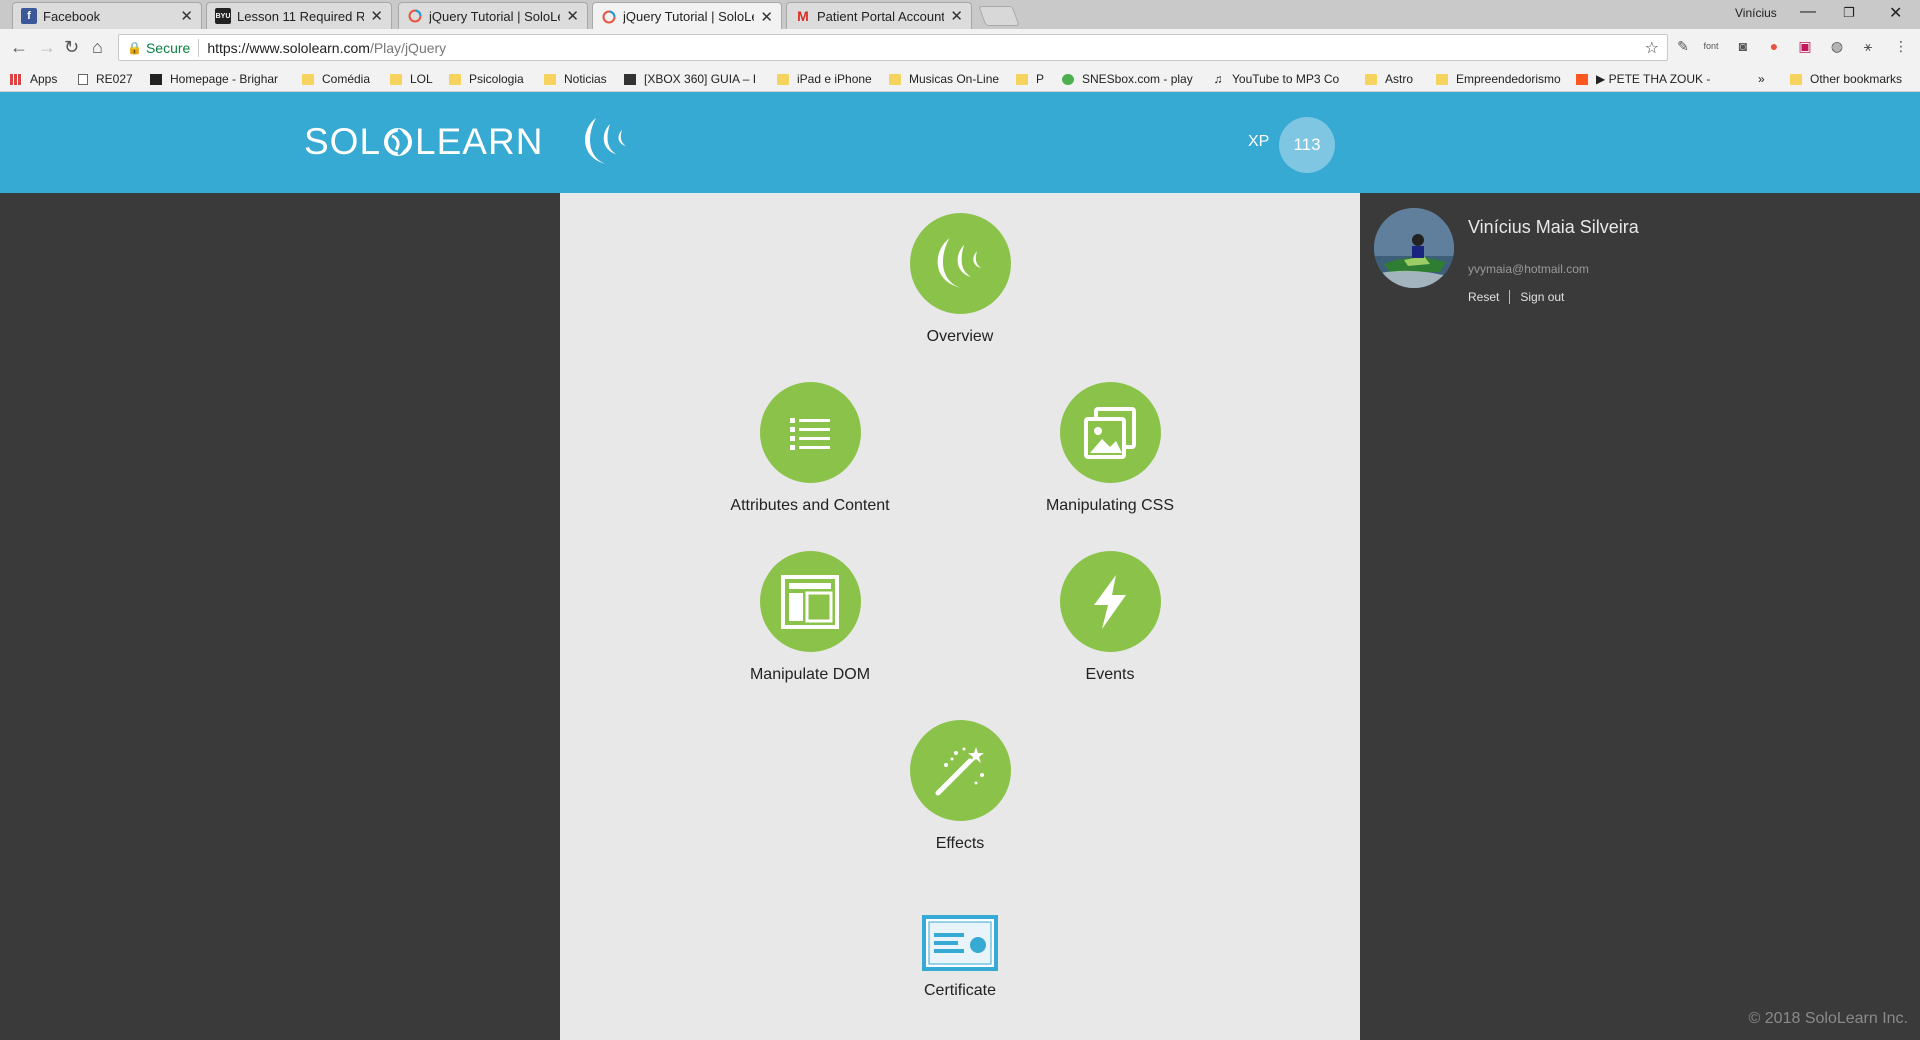  What do you see at coordinates (486, 79) in the screenshot?
I see `bookmark-folder: Psicologia` at bounding box center [486, 79].